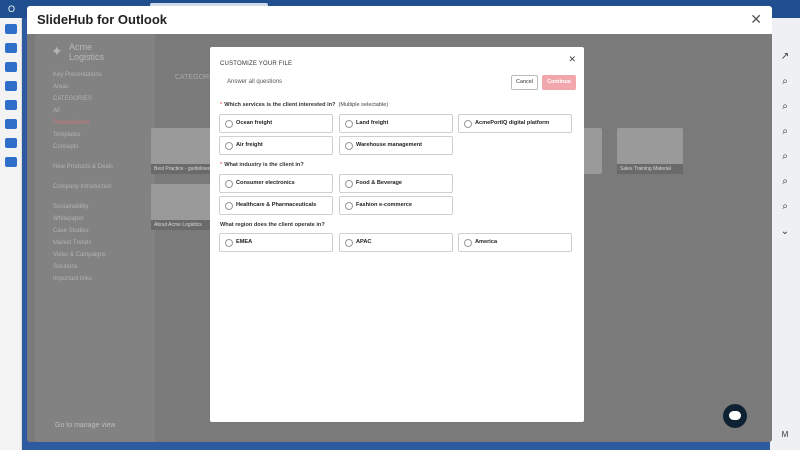 This screenshot has width=800, height=450. I want to click on option-label: Warehouse management, so click(389, 145).